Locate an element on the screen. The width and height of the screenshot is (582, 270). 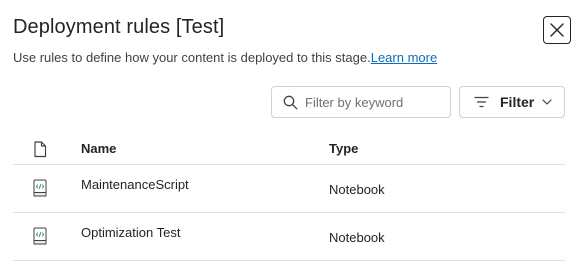
row-name: Optimization Test is located at coordinates (131, 232).